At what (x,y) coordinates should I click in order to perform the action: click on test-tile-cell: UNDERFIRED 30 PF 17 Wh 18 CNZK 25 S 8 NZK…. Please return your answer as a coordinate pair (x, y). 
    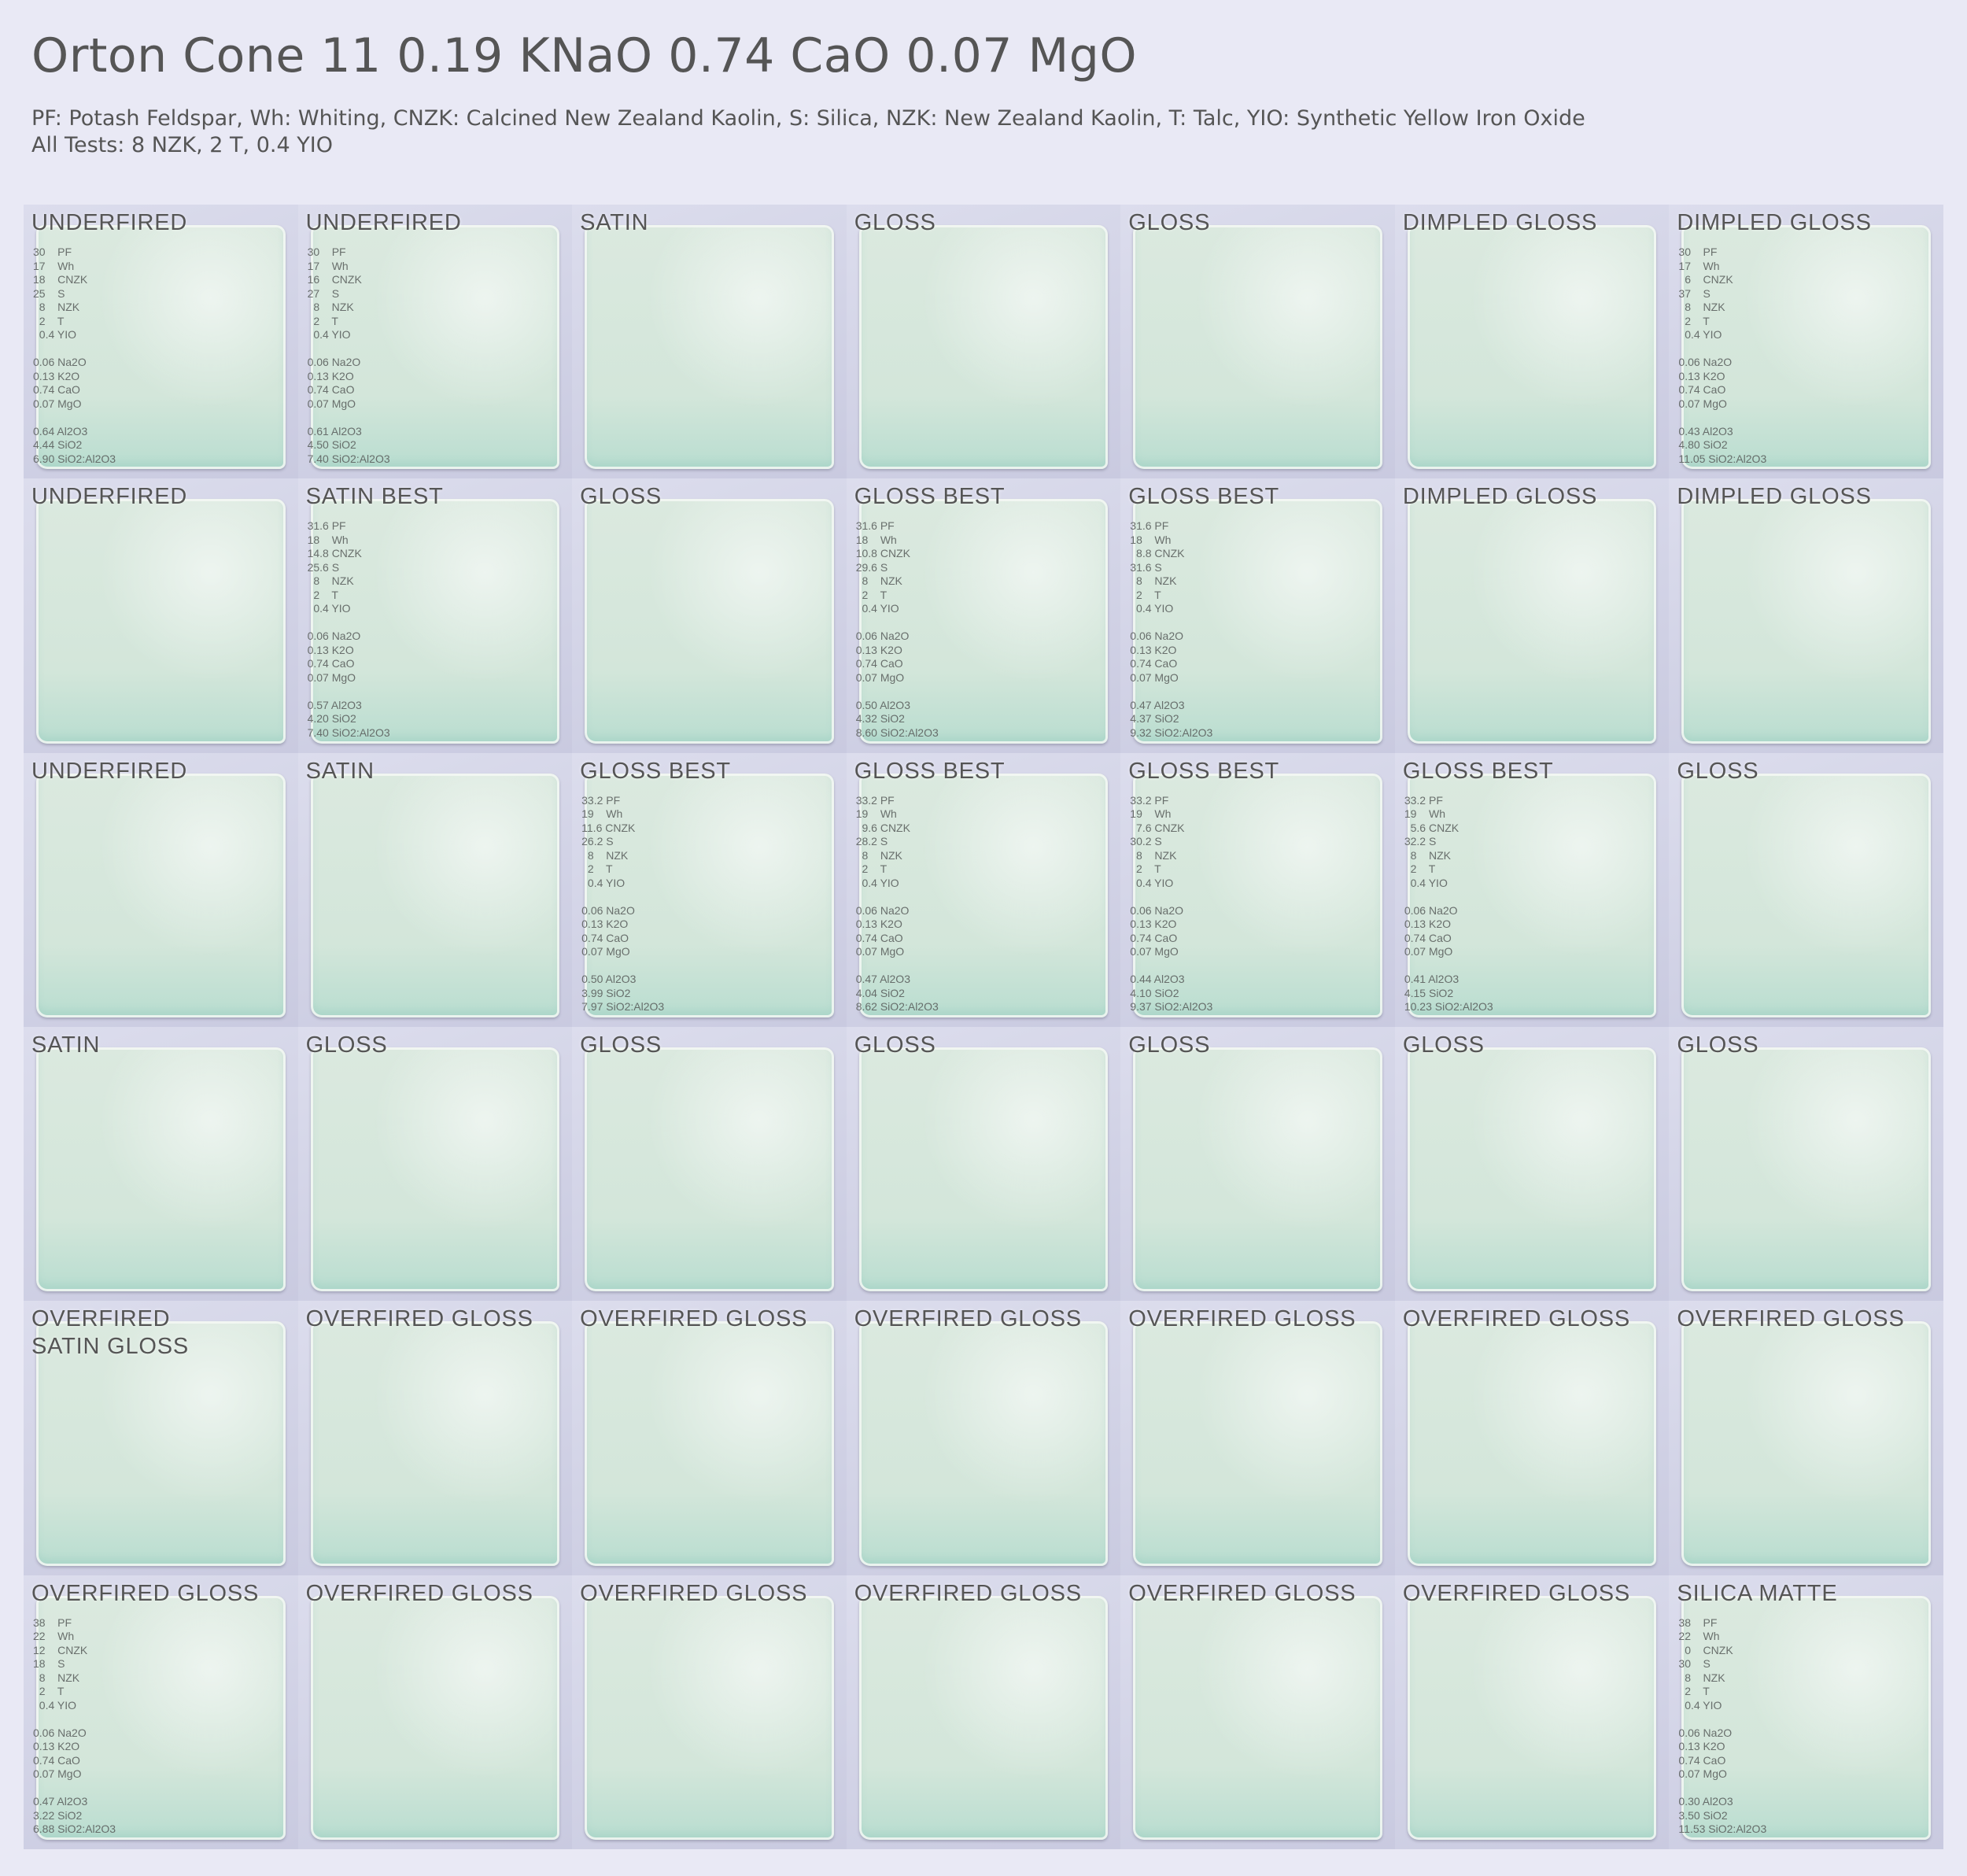
    Looking at the image, I should click on (161, 342).